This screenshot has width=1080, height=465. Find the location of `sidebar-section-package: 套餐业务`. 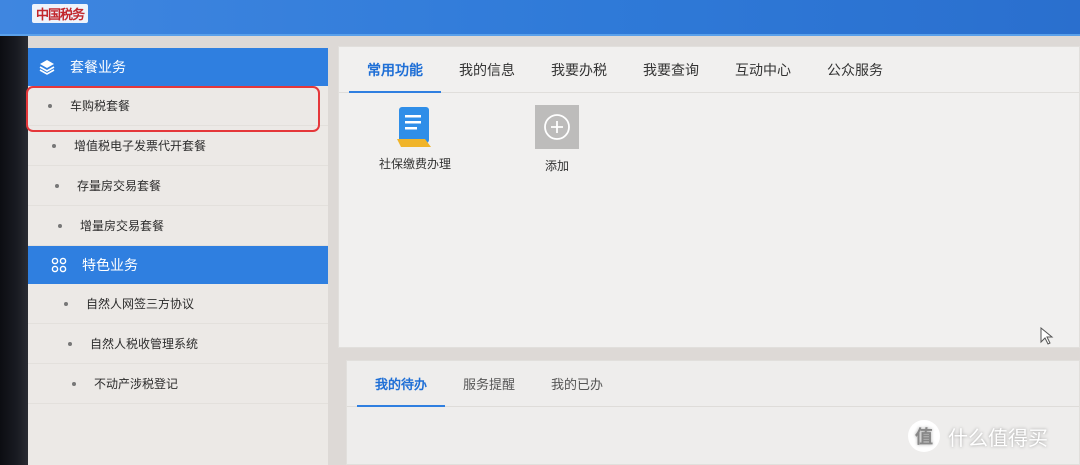

sidebar-section-package: 套餐业务 is located at coordinates (178, 67).